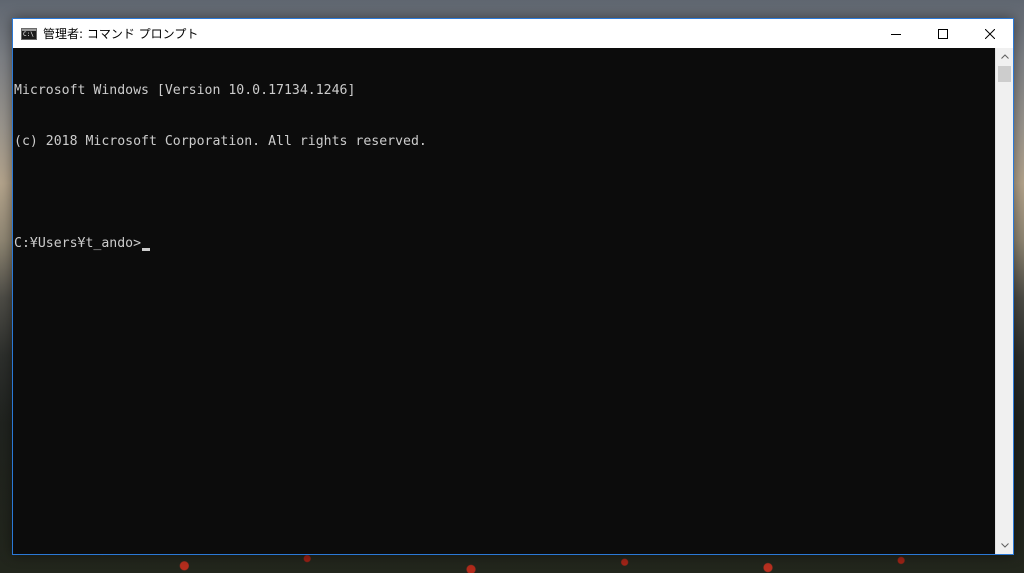 Image resolution: width=1024 pixels, height=573 pixels. Describe the element at coordinates (1004, 74) in the screenshot. I see `scroll-thumb` at that location.